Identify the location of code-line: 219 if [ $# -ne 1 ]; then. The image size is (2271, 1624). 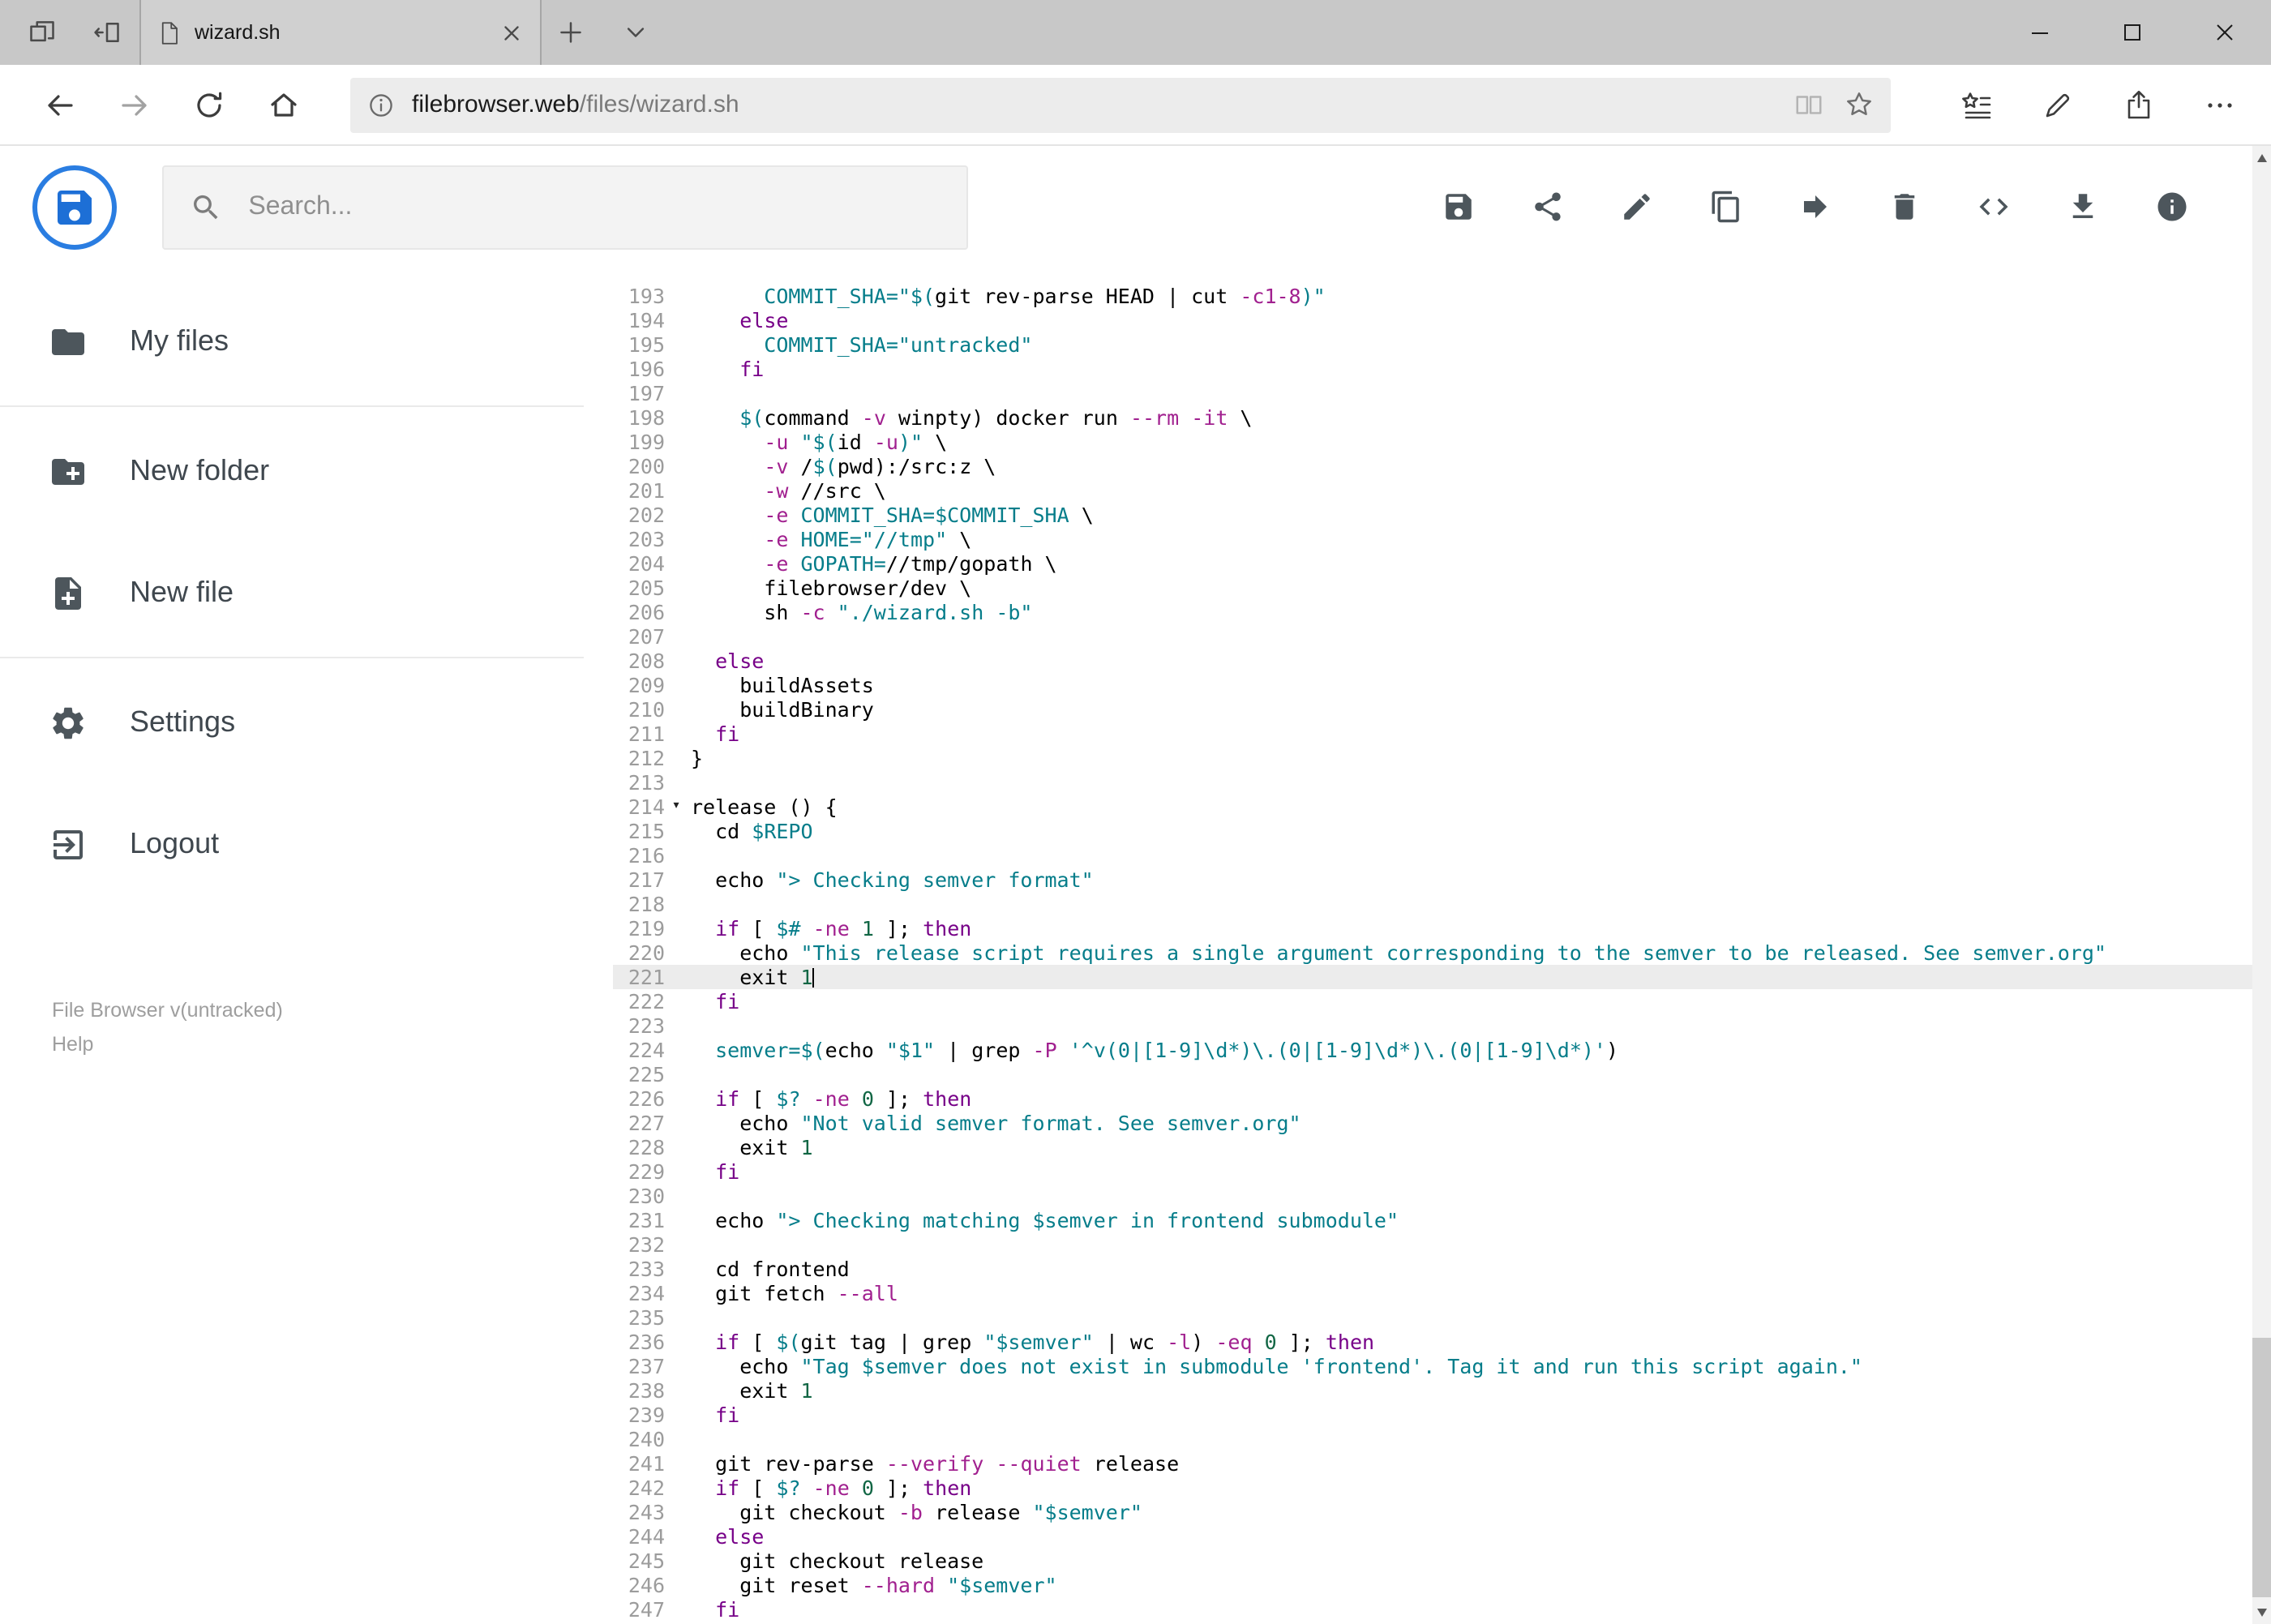
(1442, 929).